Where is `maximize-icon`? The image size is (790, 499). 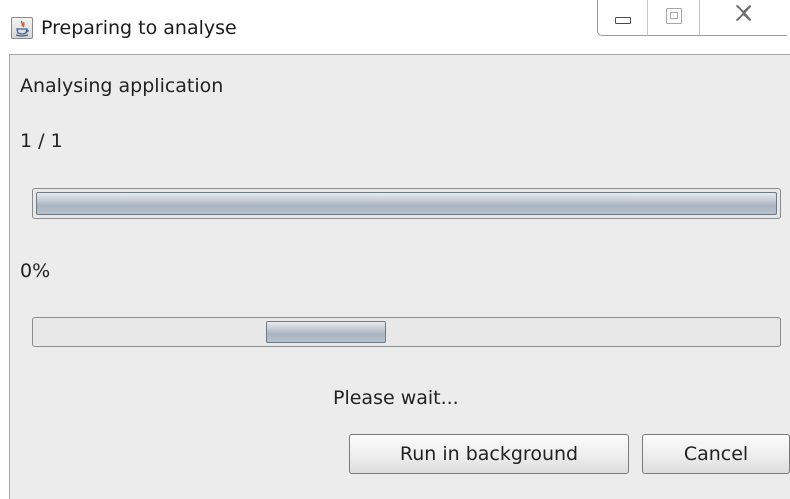
maximize-icon is located at coordinates (674, 16).